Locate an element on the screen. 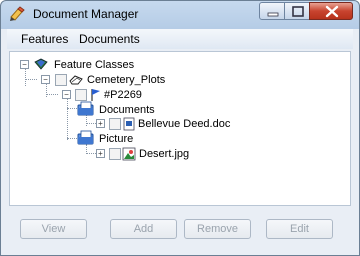 This screenshot has height=256, width=360. tree-label-layer: Cemetery_Plots is located at coordinates (126, 80).